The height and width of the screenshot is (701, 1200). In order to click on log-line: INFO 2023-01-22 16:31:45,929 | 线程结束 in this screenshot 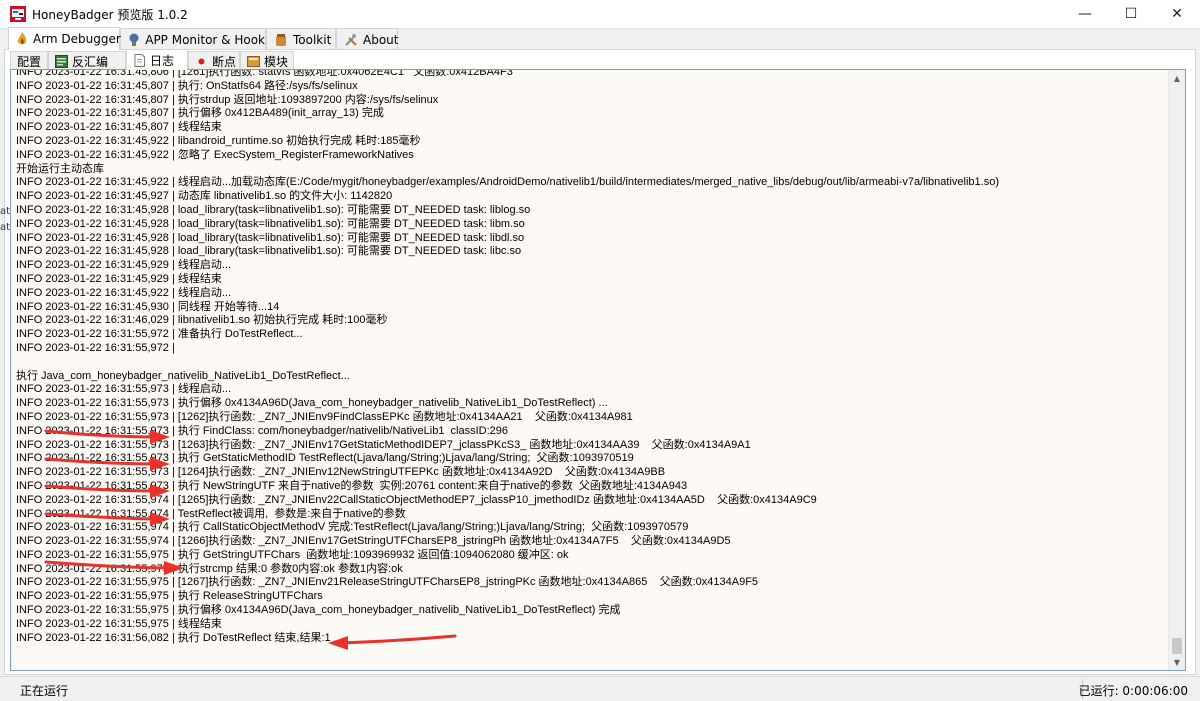, I will do `click(119, 278)`.